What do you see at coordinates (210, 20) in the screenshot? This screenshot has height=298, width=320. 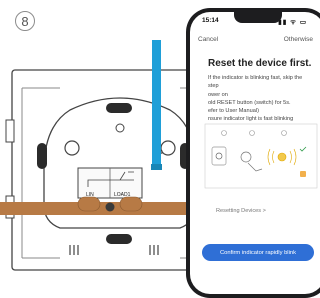 I see `status-time: 15:14` at bounding box center [210, 20].